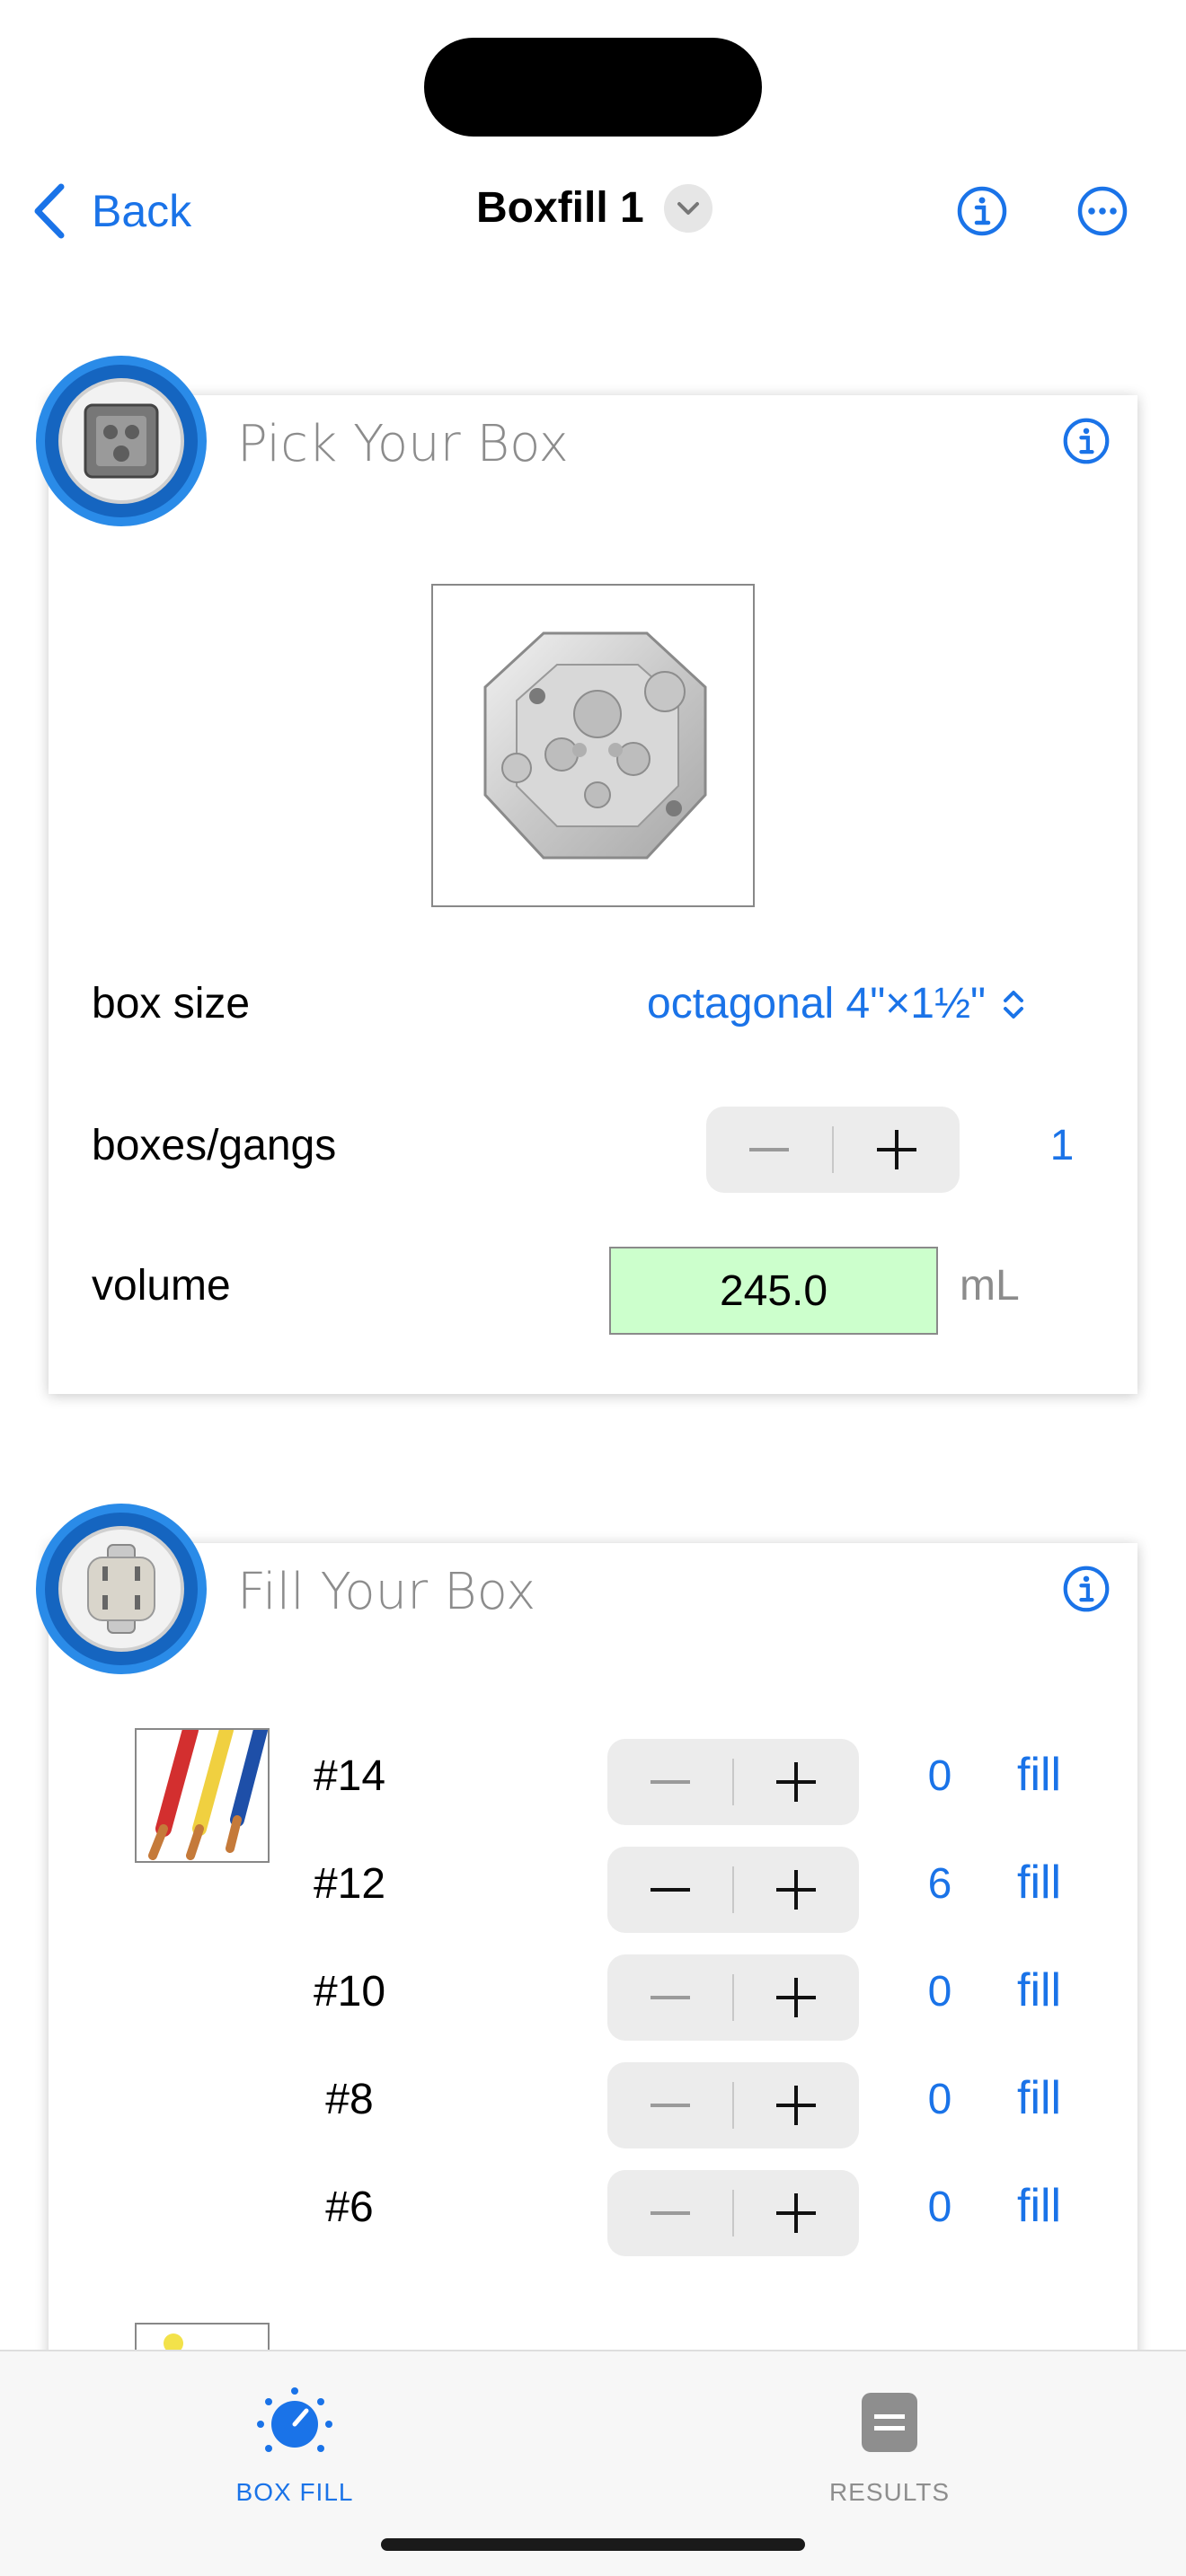 The image size is (1186, 2576). Describe the element at coordinates (833, 1150) in the screenshot. I see `boxes-stepper` at that location.